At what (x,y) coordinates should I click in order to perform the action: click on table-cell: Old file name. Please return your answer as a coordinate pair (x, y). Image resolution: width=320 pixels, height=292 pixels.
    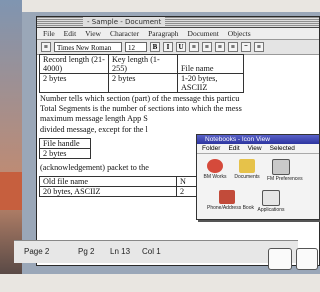
    Looking at the image, I should click on (108, 182).